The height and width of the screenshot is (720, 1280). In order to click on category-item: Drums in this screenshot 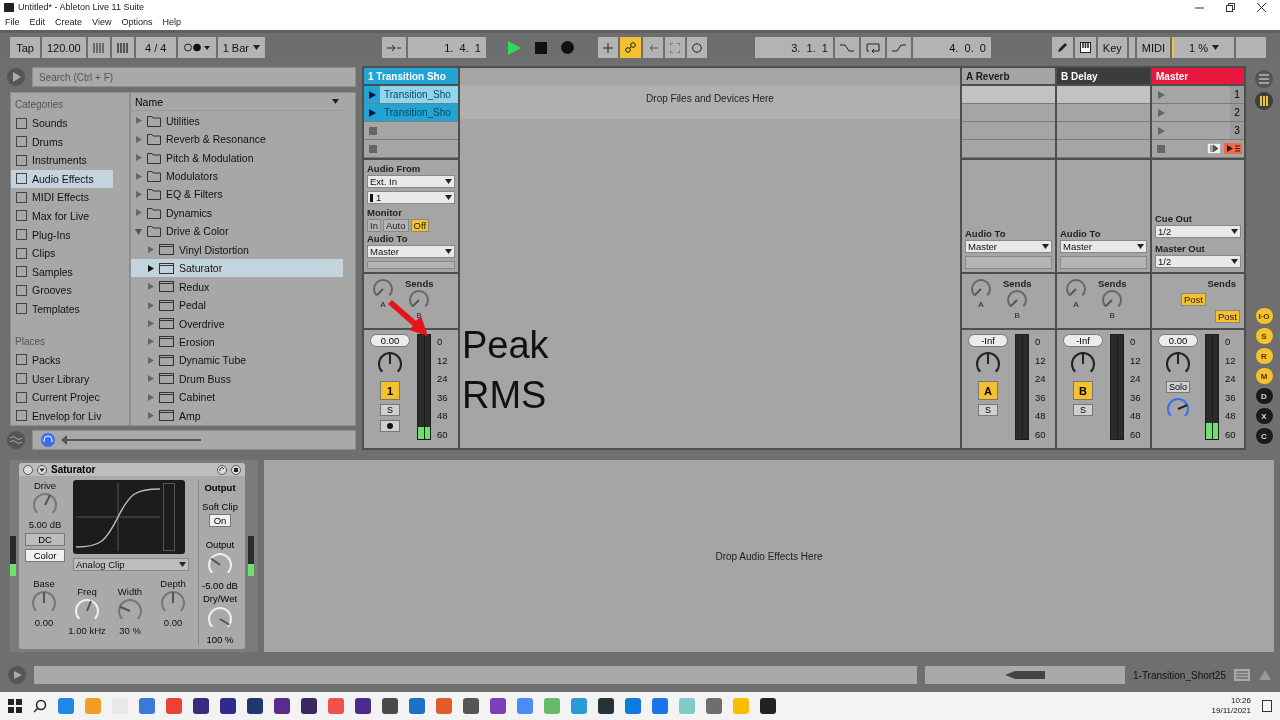, I will do `click(70, 141)`.